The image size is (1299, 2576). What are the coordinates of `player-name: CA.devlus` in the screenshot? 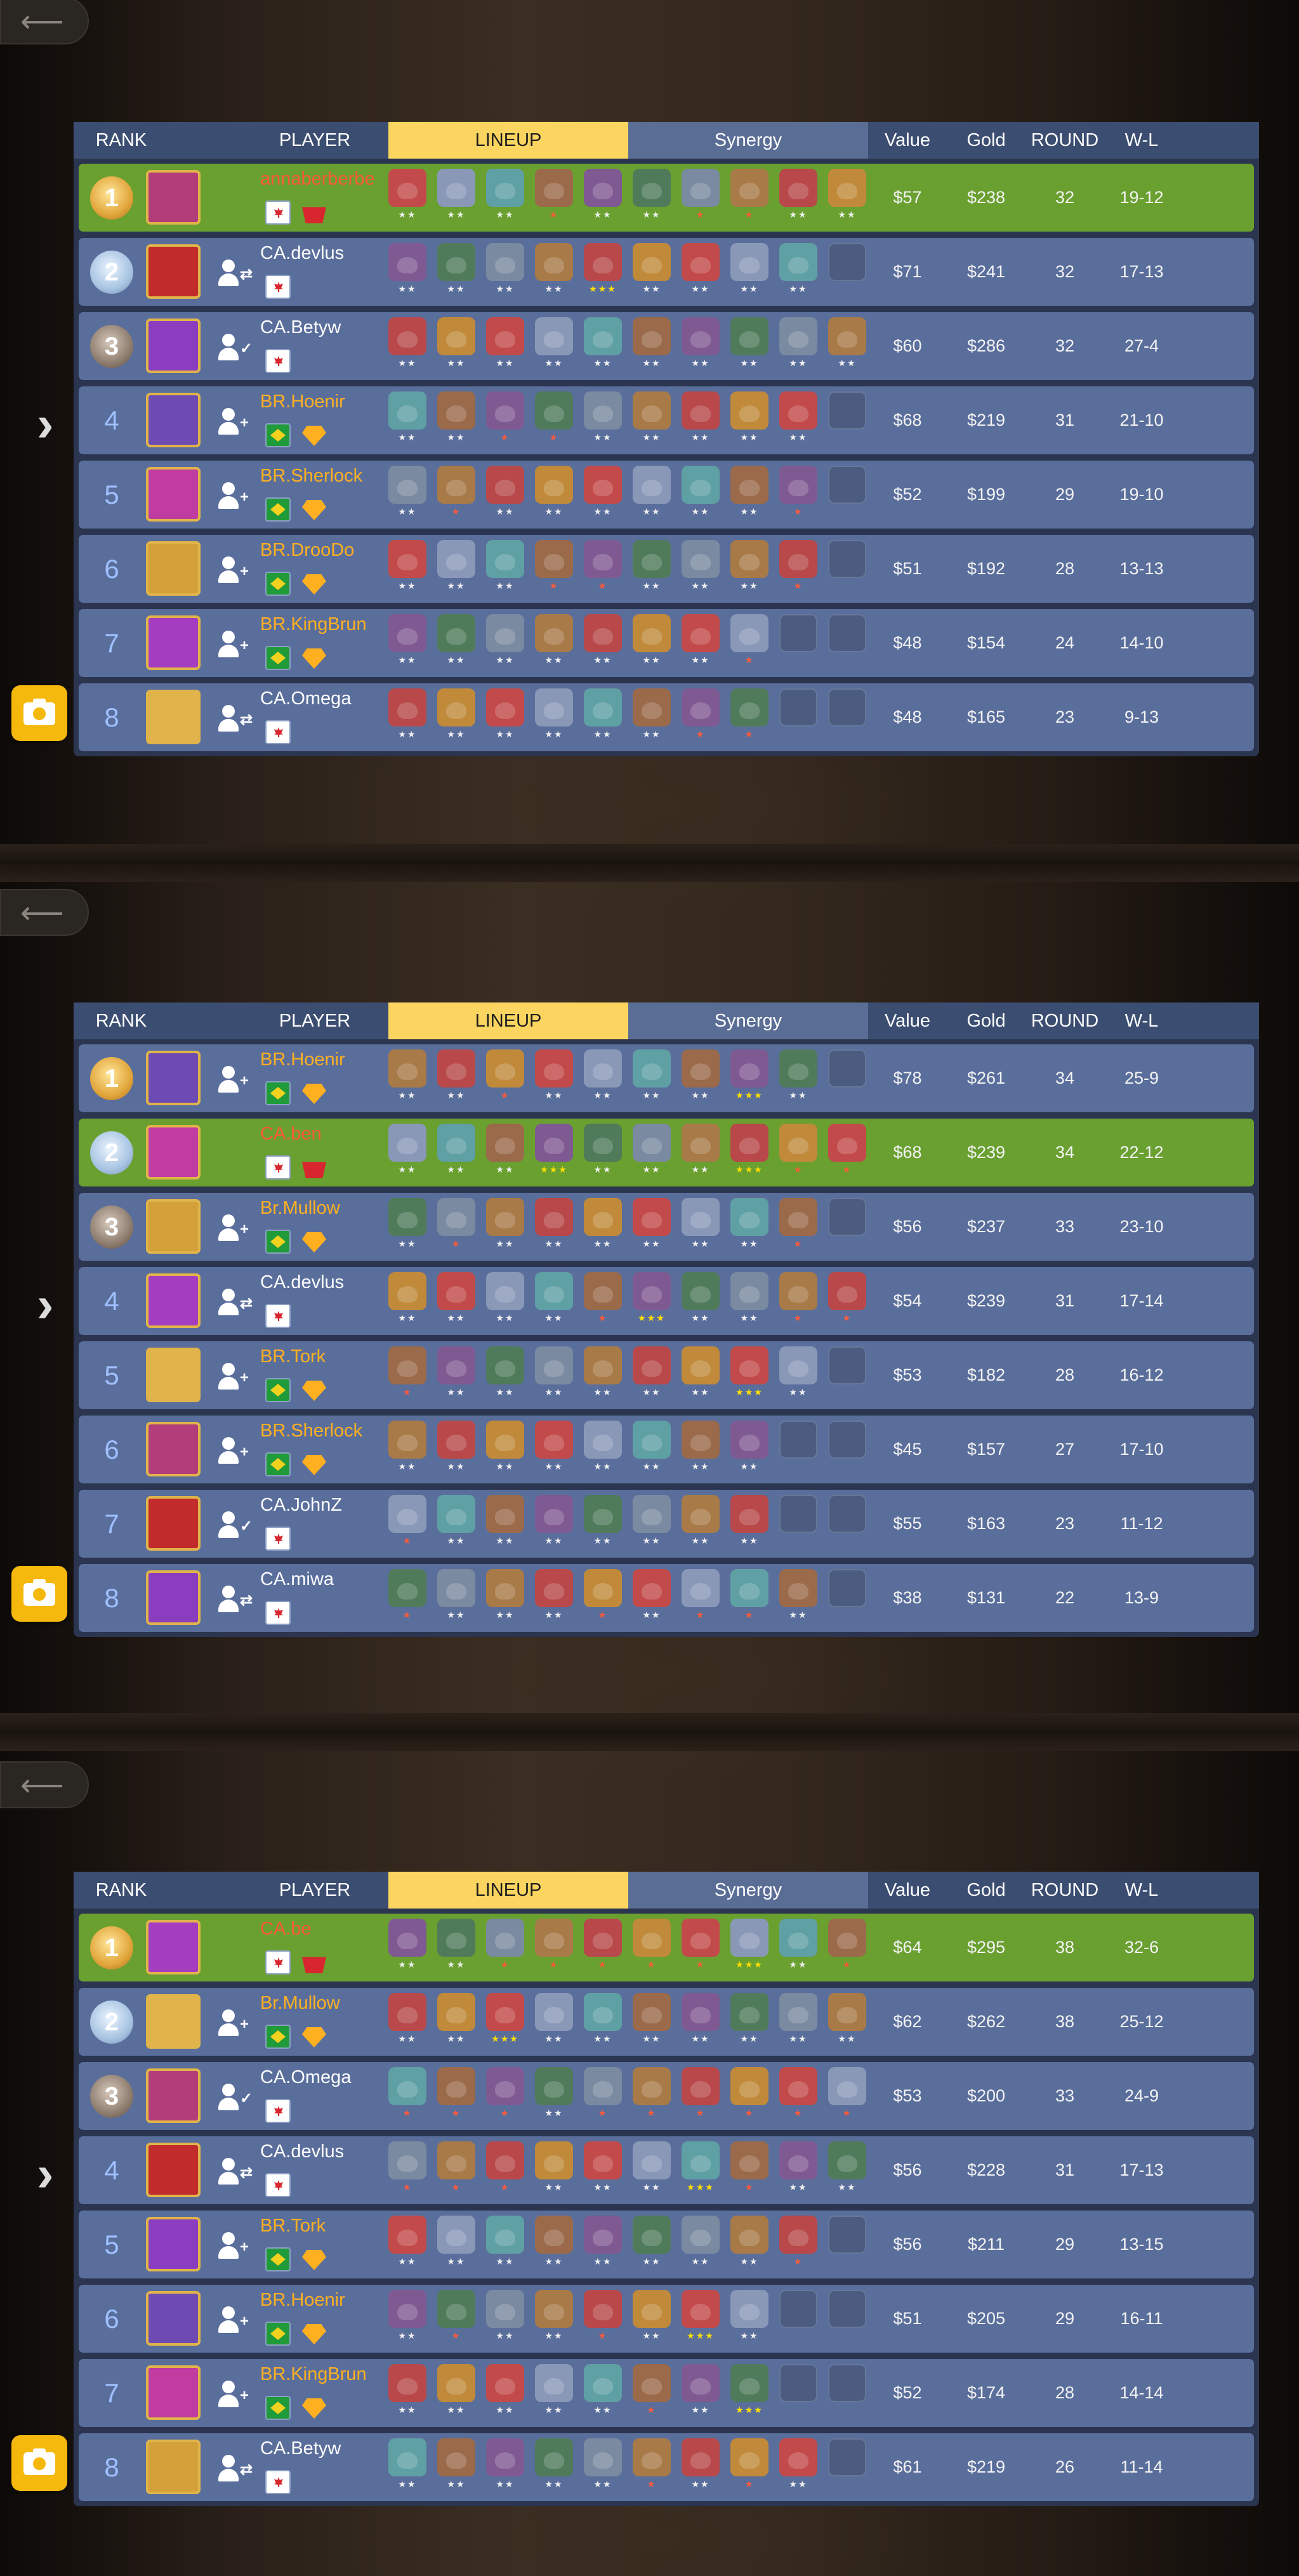 It's located at (302, 1282).